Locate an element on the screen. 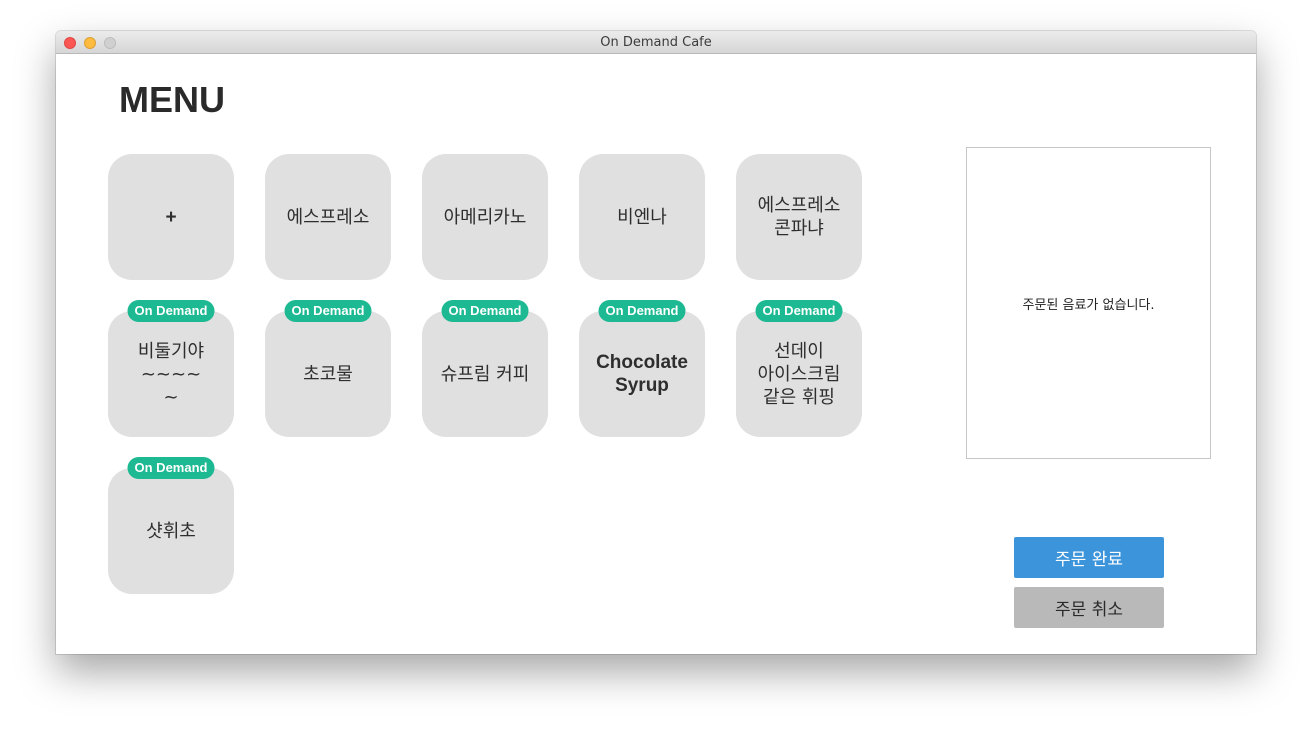 This screenshot has height=734, width=1312. menu-item-label: 비둘기야~~~~ ~ is located at coordinates (171, 374).